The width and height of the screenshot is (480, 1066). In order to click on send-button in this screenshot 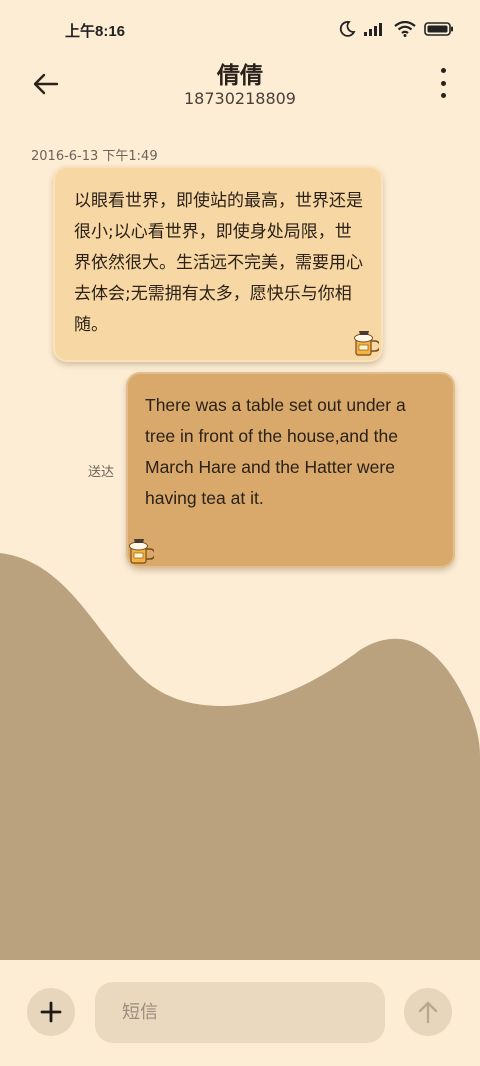, I will do `click(428, 1012)`.